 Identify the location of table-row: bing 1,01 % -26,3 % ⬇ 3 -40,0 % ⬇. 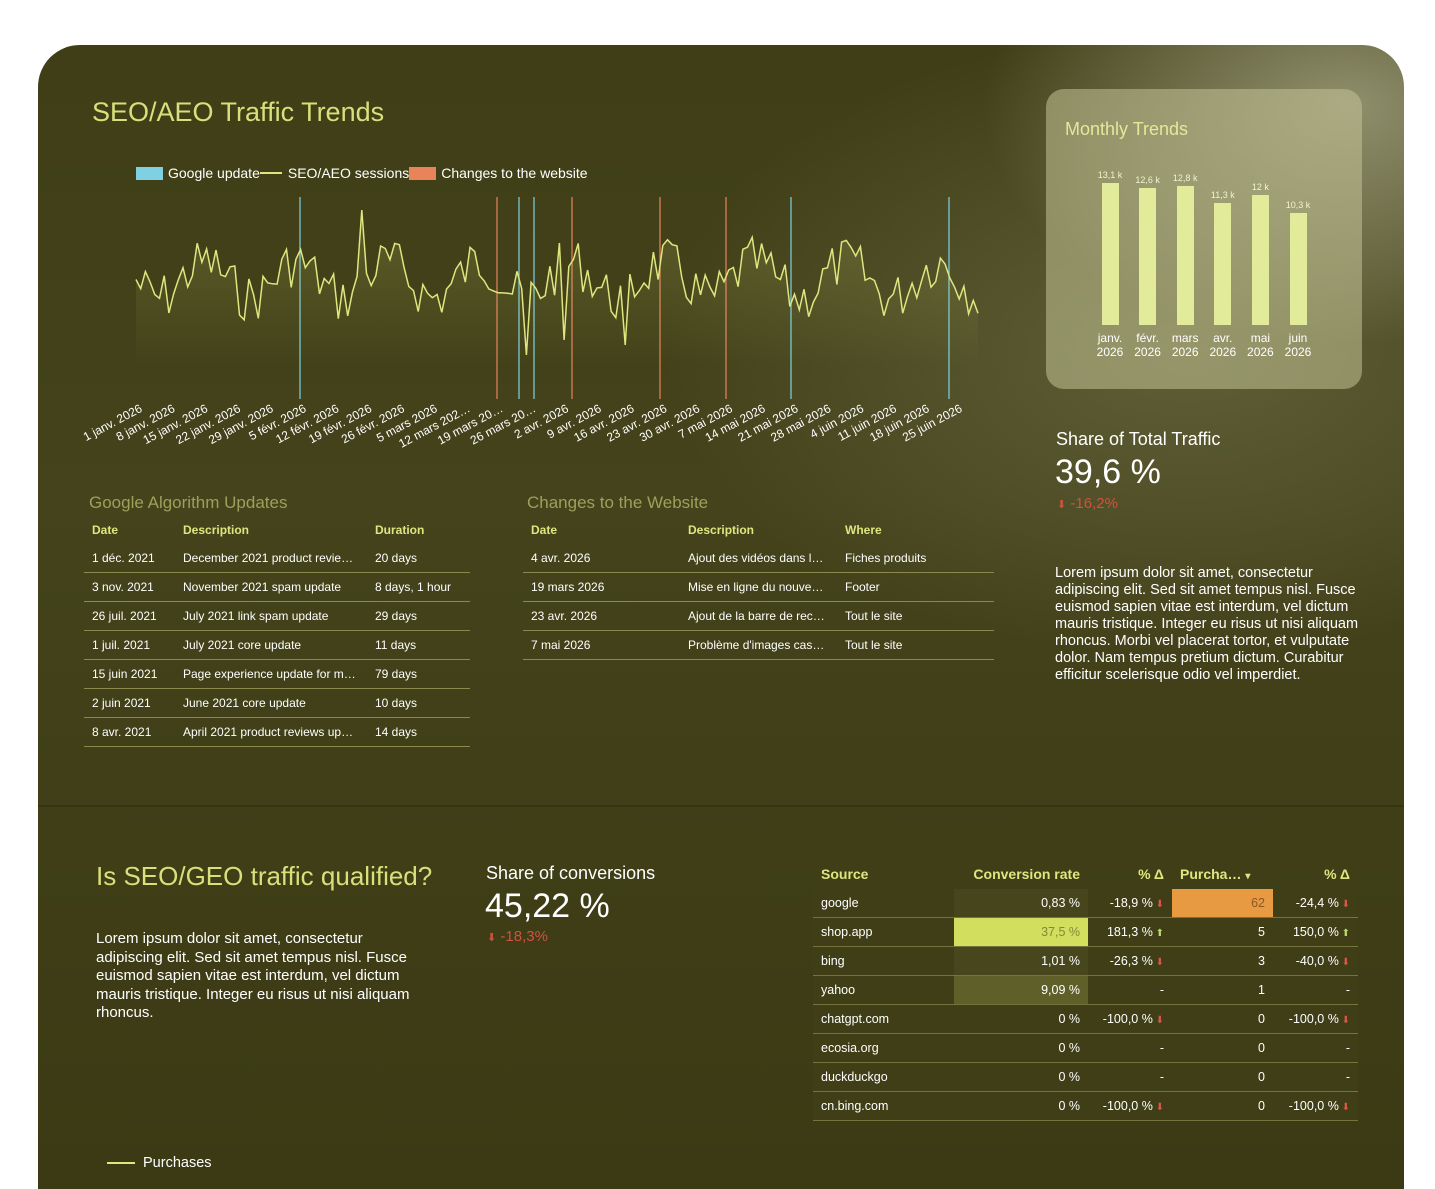
(1085, 961).